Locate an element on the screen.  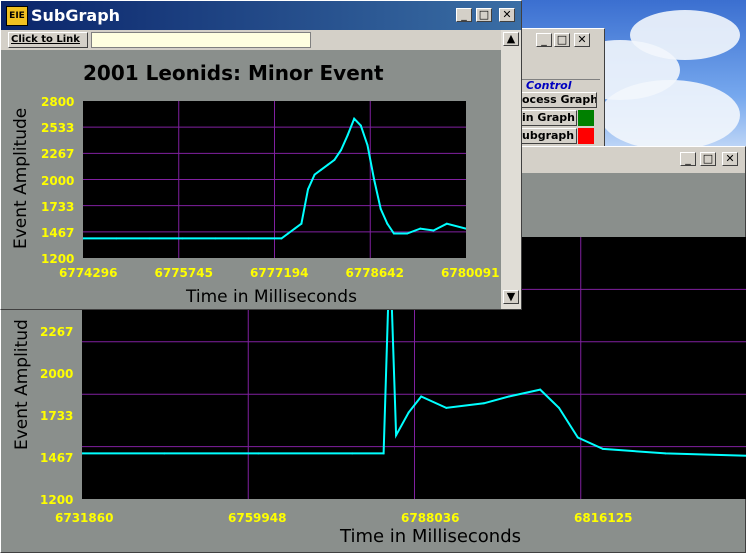
sub-plot-area is located at coordinates (274, 179).